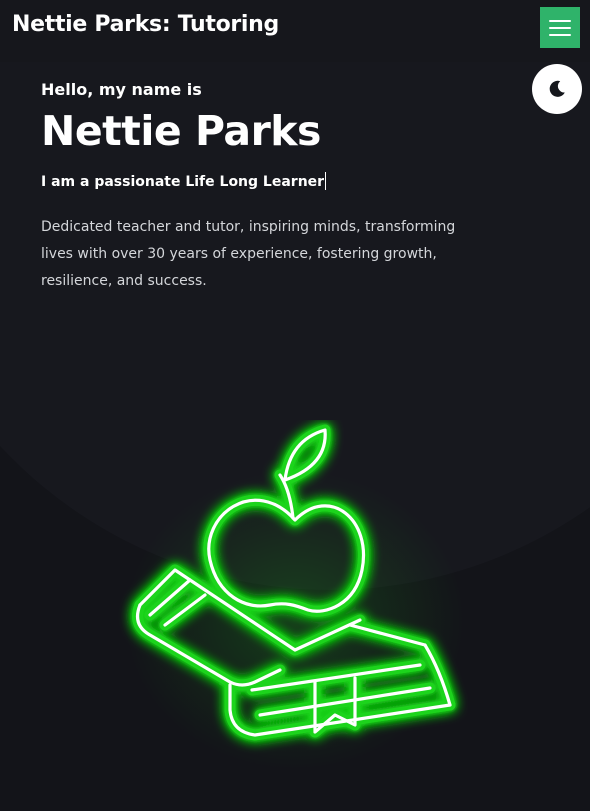 The width and height of the screenshot is (590, 811). I want to click on theme-toggle-button, so click(557, 89).